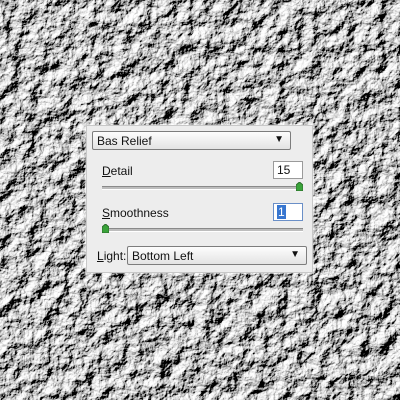 The width and height of the screenshot is (400, 400). I want to click on smoothness-value-input: 1, so click(288, 212).